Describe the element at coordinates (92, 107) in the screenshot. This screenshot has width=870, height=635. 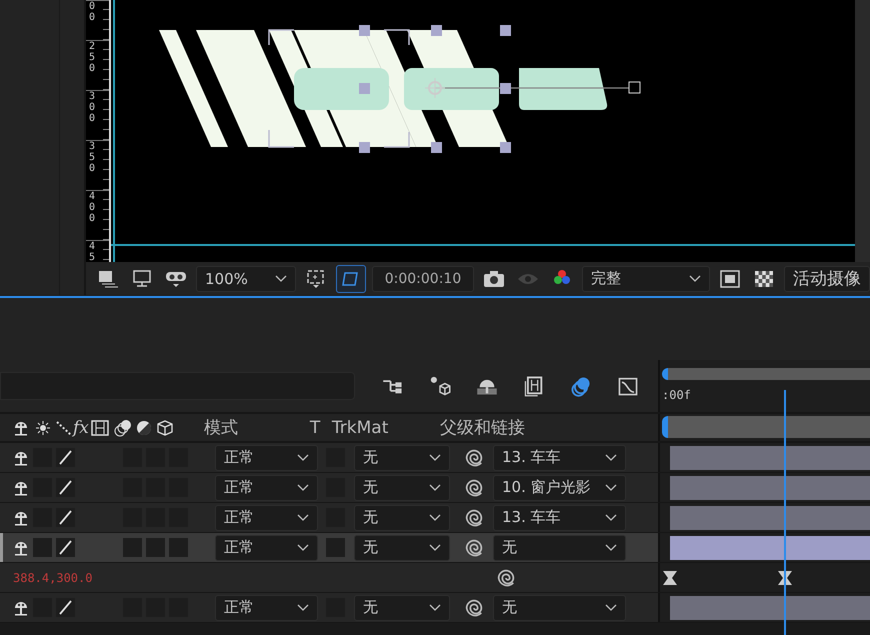
I see `ruler-label: 300` at that location.